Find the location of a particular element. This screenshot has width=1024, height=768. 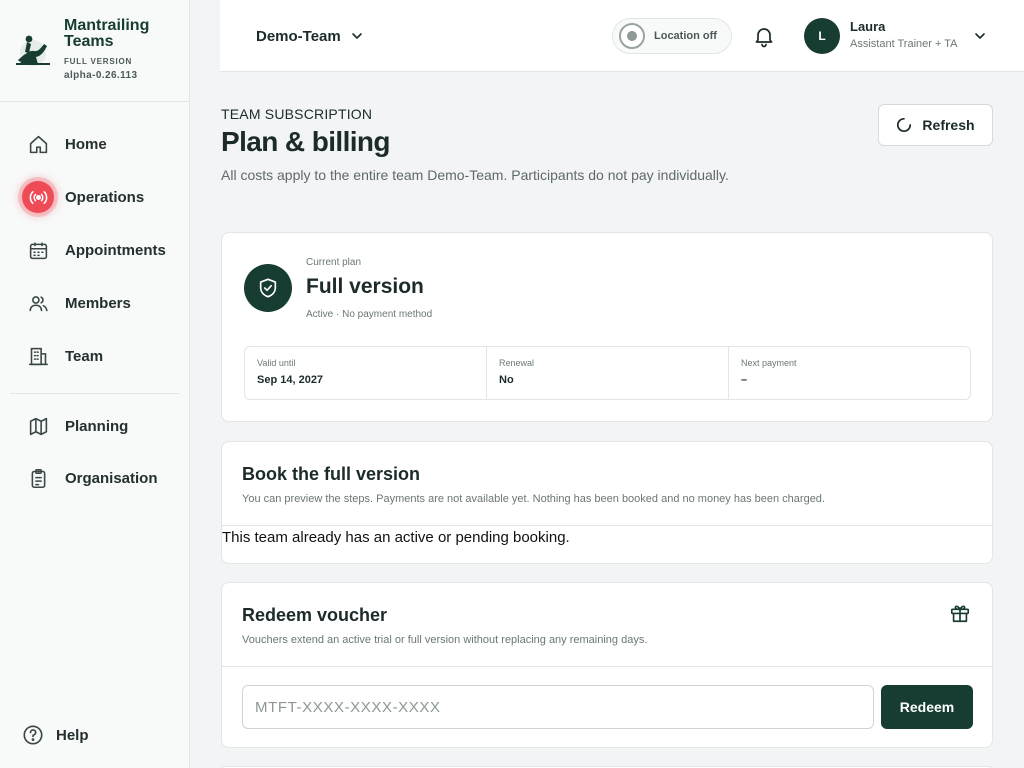

sidebar-item-label: Planning is located at coordinates (97, 426).